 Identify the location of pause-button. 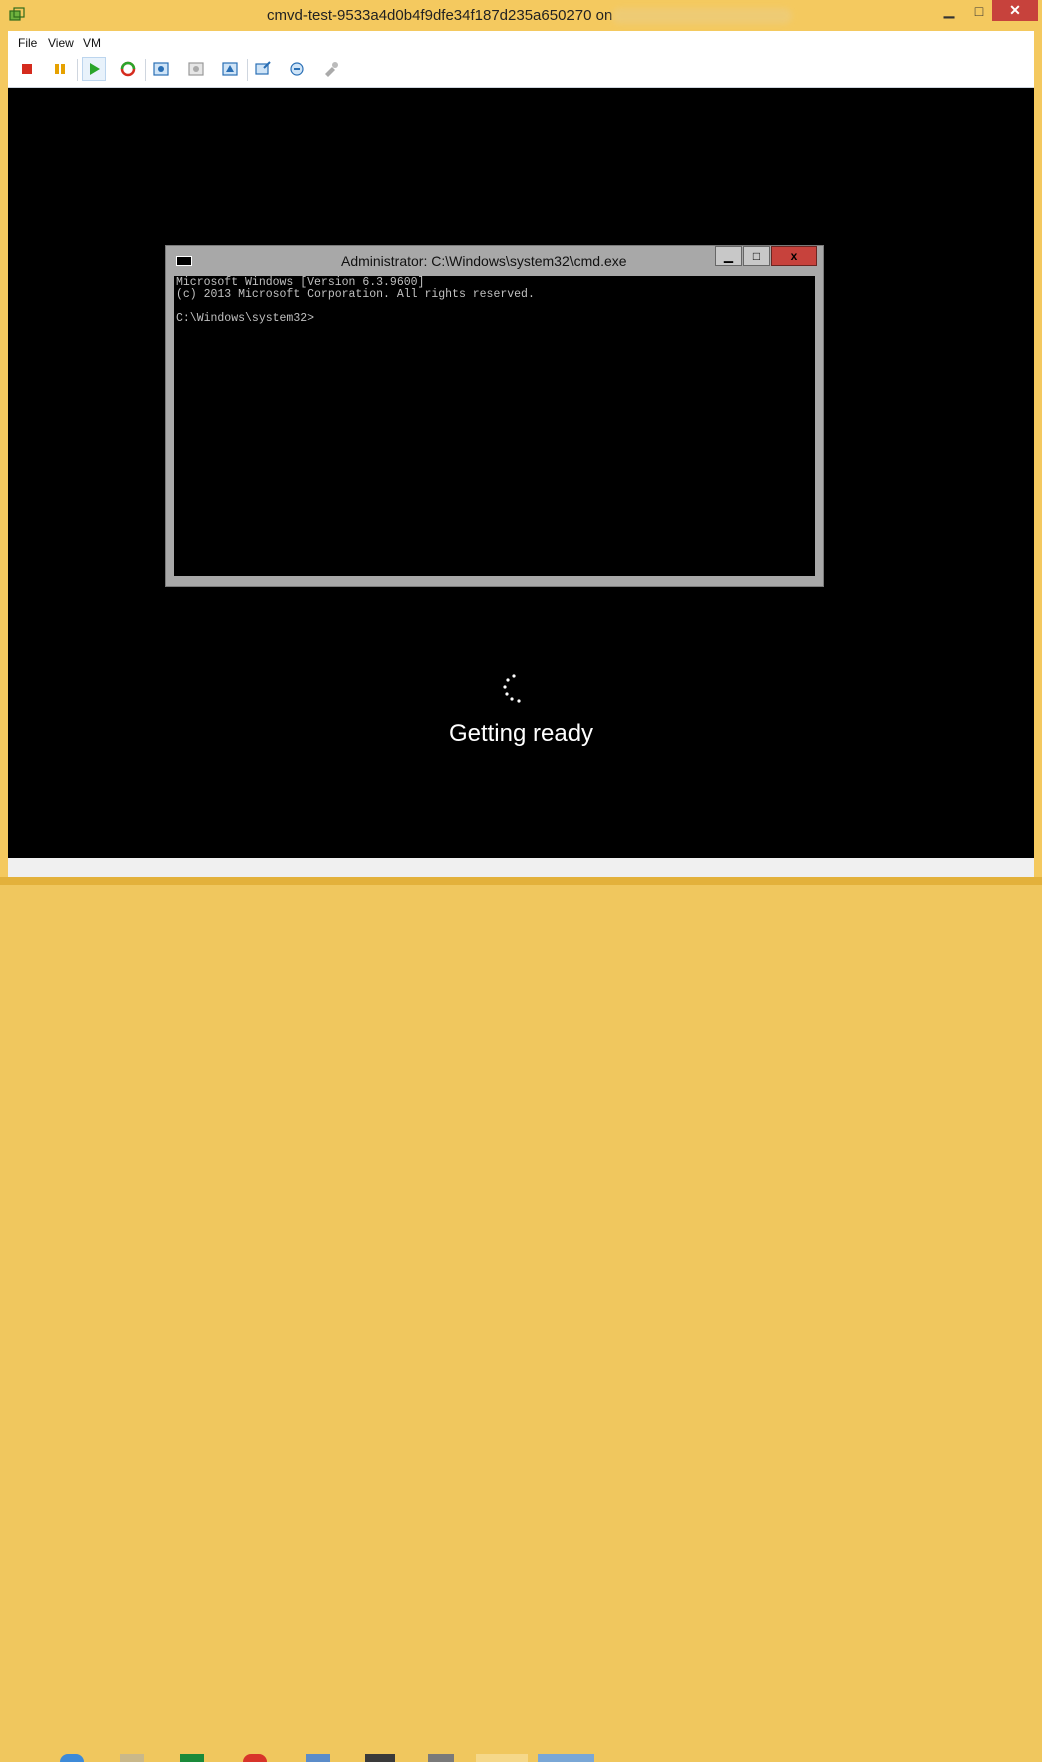
(60, 69).